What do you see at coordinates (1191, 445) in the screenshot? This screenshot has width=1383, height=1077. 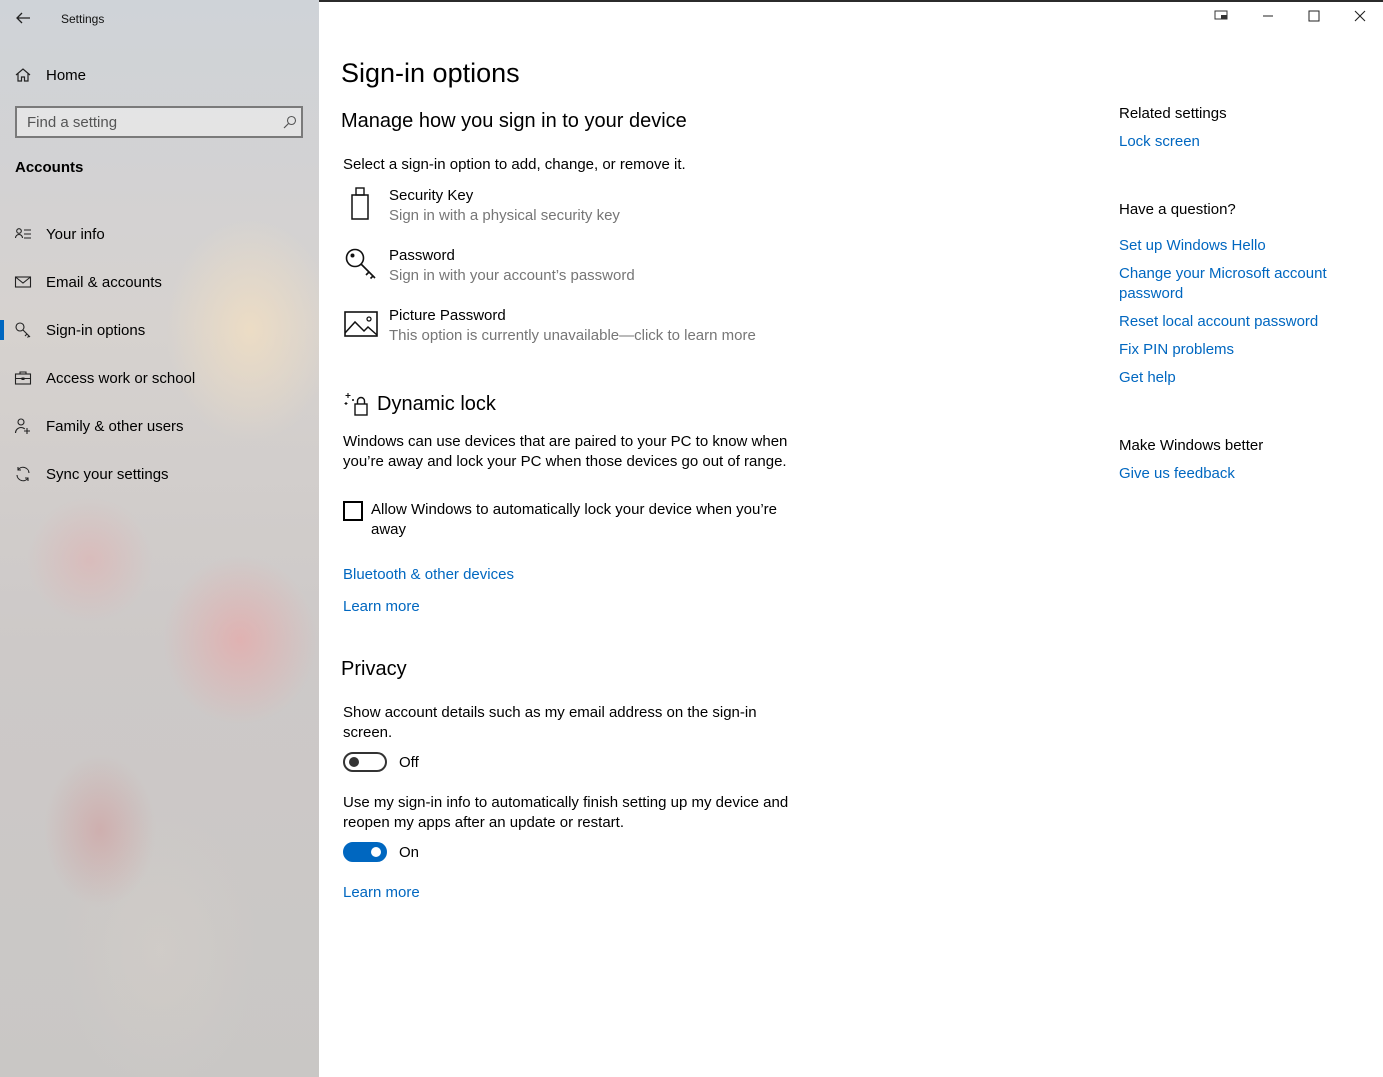 I see `make-windows-better-heading: Make Windows better` at bounding box center [1191, 445].